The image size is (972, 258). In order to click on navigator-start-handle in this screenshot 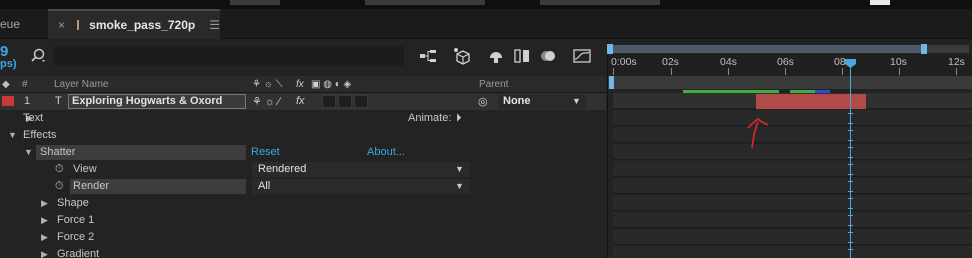, I will do `click(610, 49)`.